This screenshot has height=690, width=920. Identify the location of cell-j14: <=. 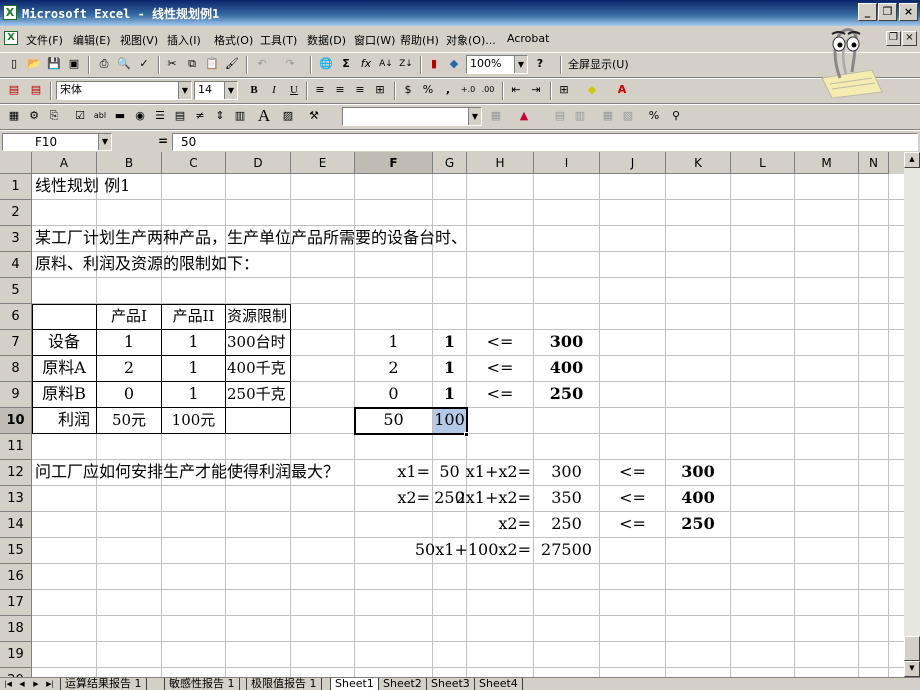
(632, 525).